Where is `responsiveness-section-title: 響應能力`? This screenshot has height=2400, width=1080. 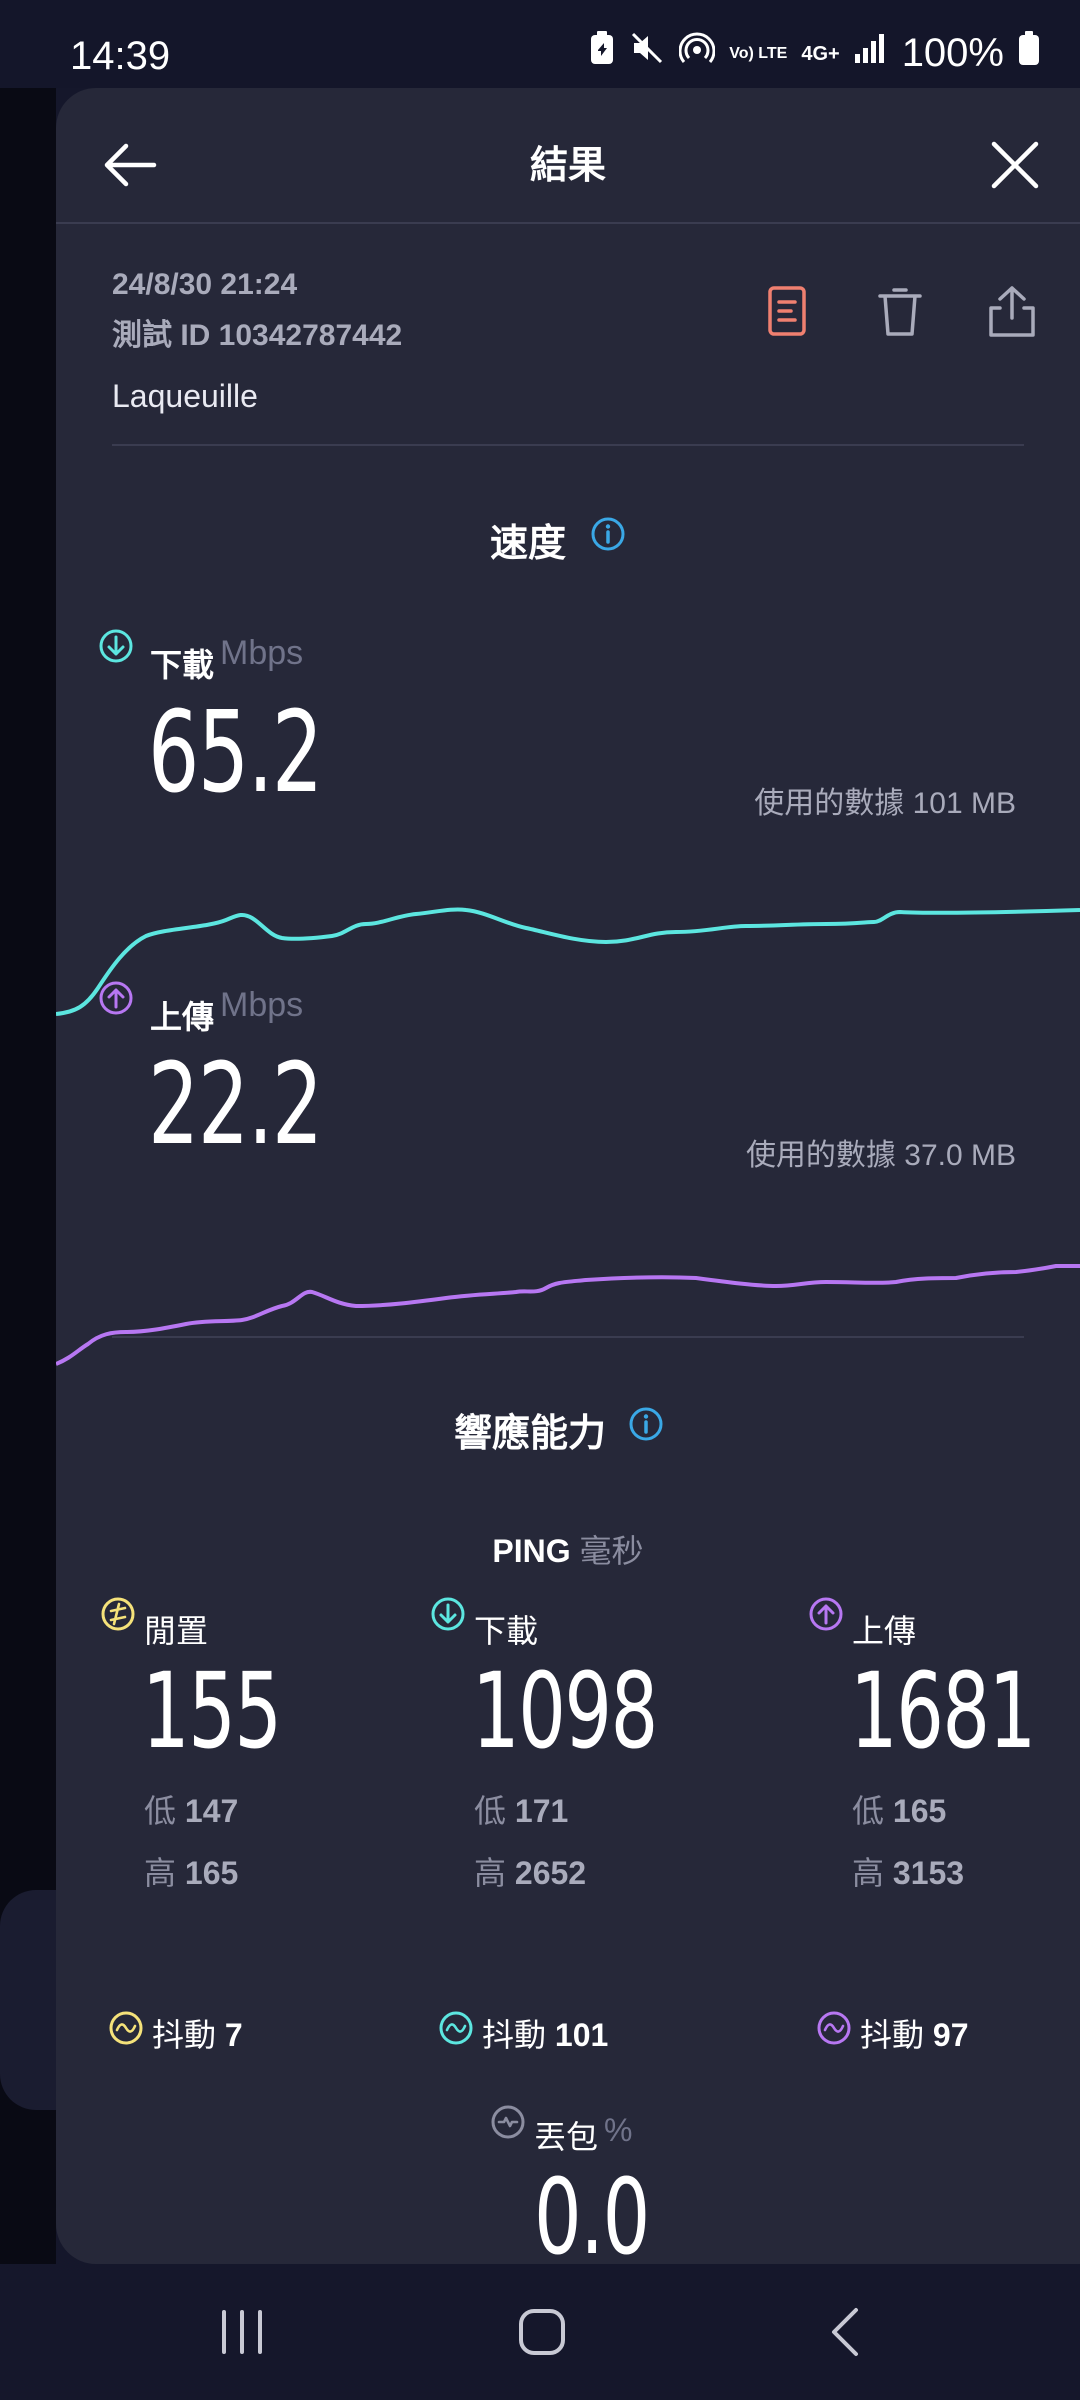
responsiveness-section-title: 響應能力 is located at coordinates (530, 1434).